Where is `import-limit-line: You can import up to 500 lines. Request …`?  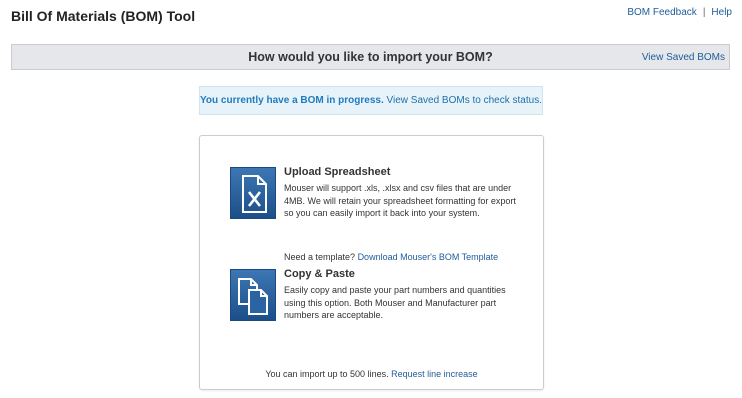
import-limit-line: You can import up to 500 lines. Request … is located at coordinates (371, 374).